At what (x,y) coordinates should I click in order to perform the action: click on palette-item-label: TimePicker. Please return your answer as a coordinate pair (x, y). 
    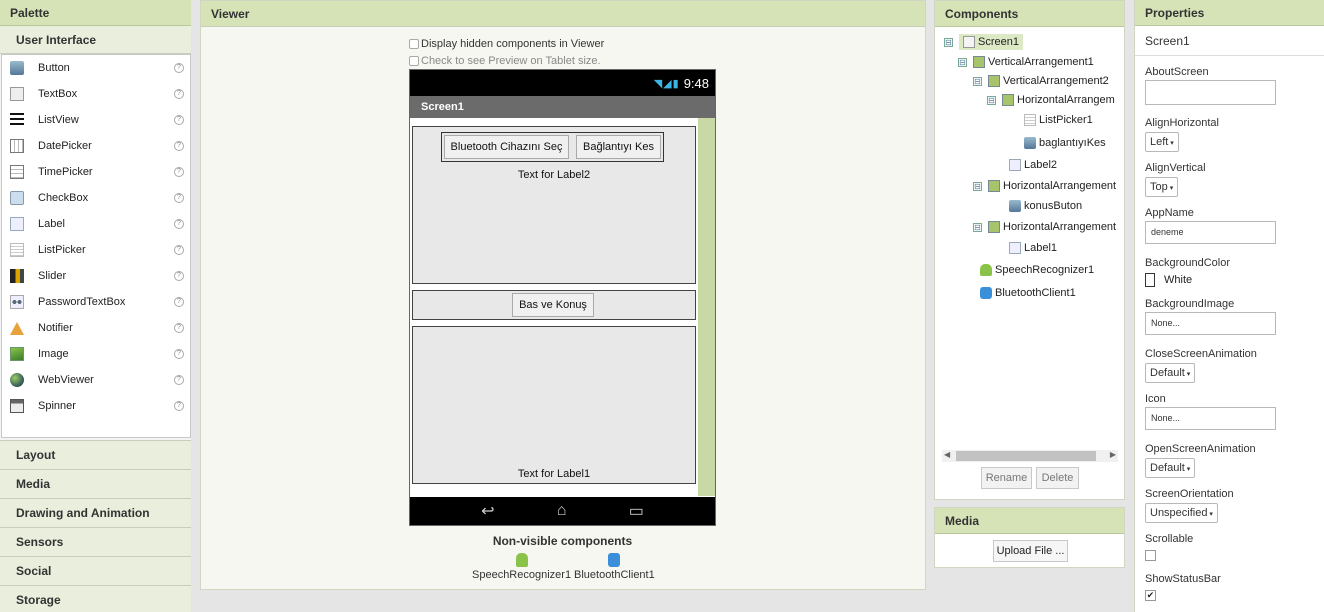
    Looking at the image, I should click on (65, 172).